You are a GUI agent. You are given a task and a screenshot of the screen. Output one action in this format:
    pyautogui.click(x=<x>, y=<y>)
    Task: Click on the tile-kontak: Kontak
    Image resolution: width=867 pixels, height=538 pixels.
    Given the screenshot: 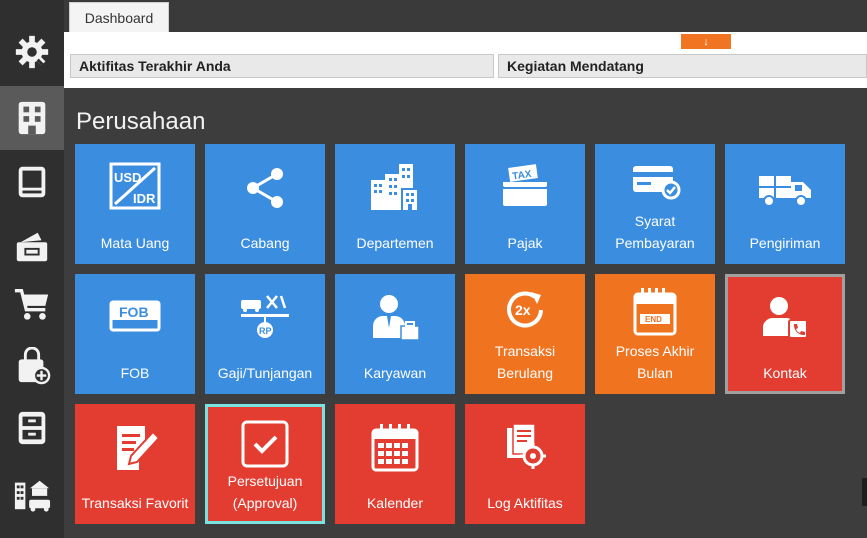 What is the action you would take?
    pyautogui.click(x=785, y=334)
    